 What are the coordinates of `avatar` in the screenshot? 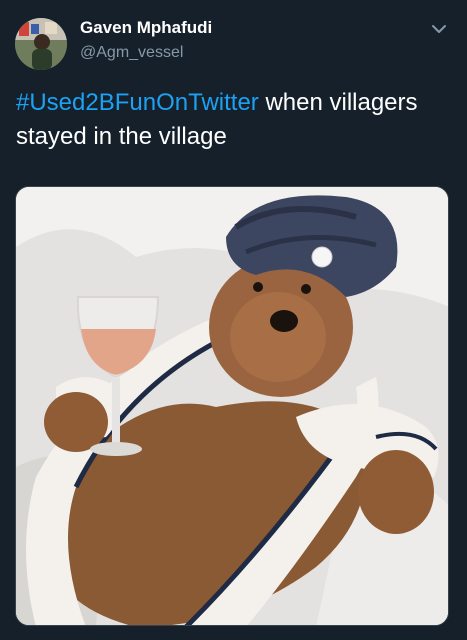 It's located at (41, 44).